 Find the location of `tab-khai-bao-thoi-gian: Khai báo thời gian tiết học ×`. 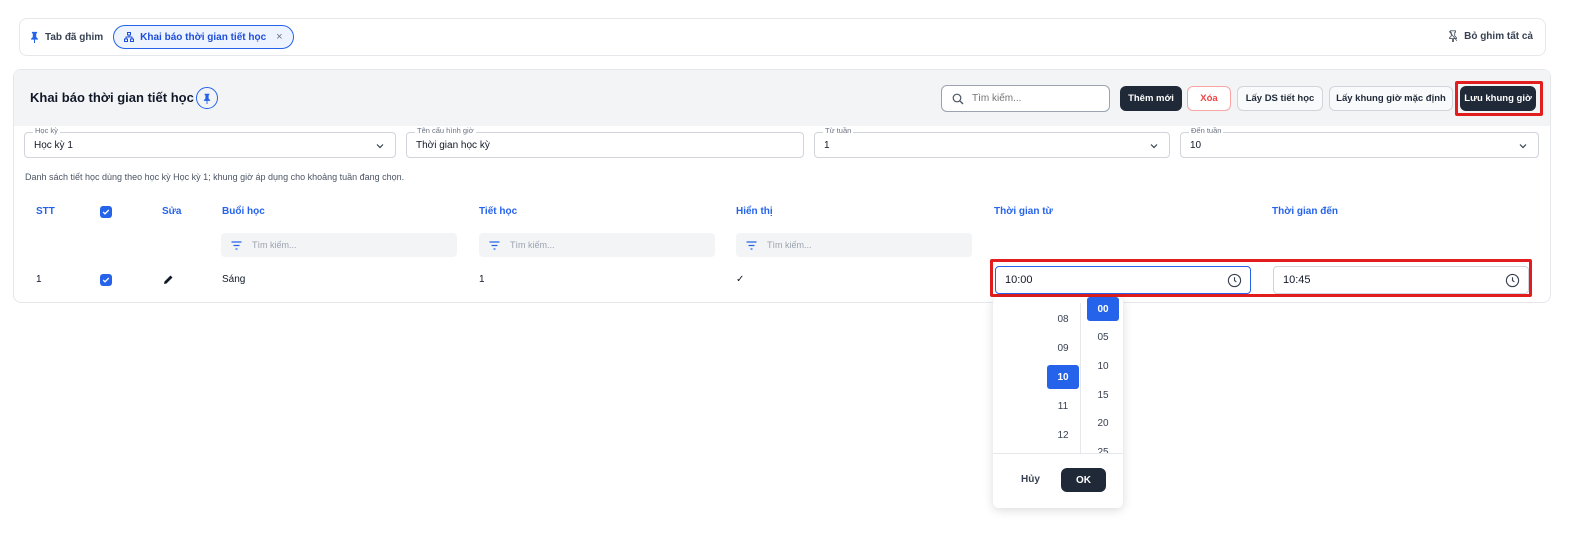

tab-khai-bao-thoi-gian: Khai báo thời gian tiết học × is located at coordinates (203, 37).